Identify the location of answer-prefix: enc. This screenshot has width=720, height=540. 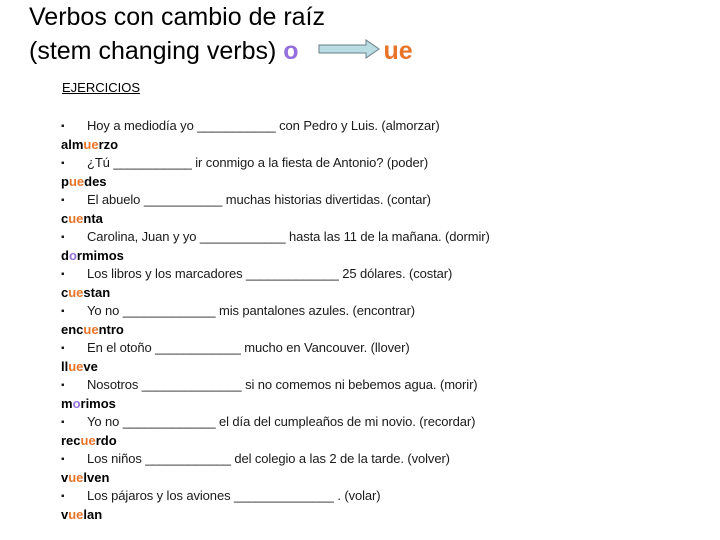
(72, 329).